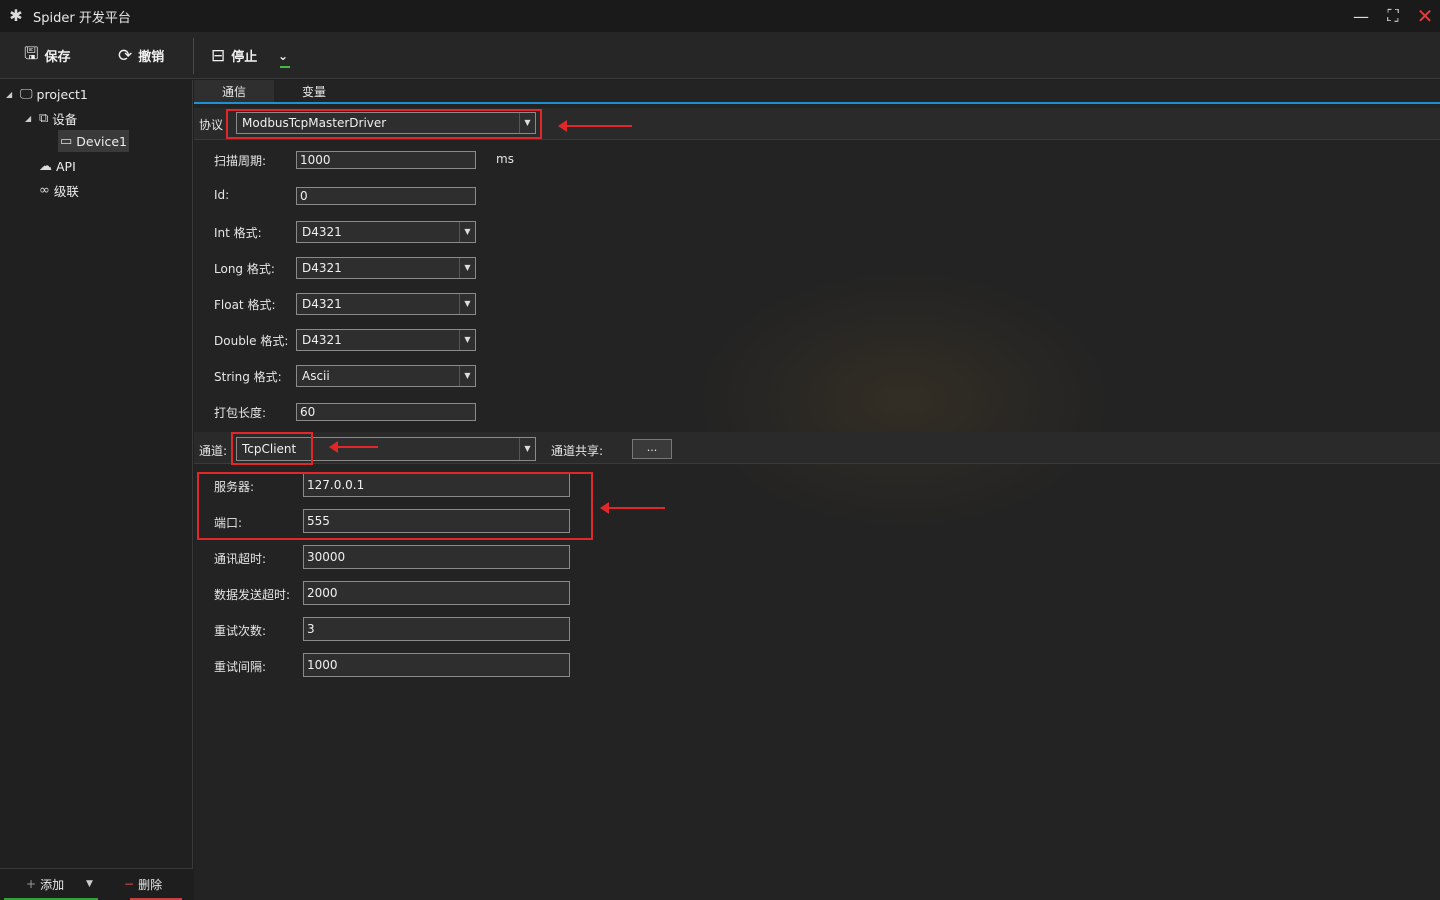 The width and height of the screenshot is (1440, 900). What do you see at coordinates (386, 340) in the screenshot?
I see `double-format-select: D4321 ▼` at bounding box center [386, 340].